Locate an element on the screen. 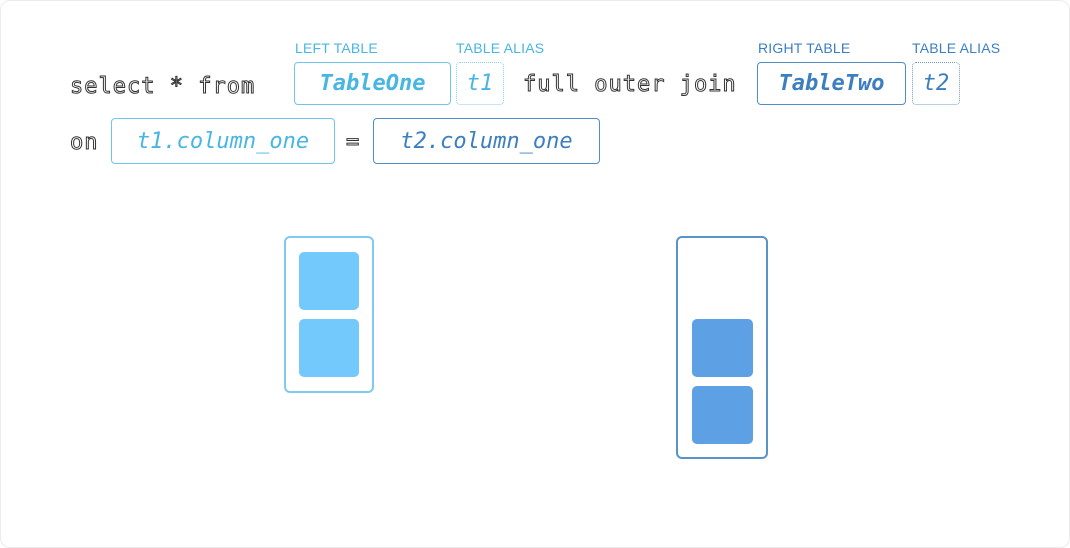 This screenshot has height=548, width=1070. left-column-box: t1.column_one is located at coordinates (223, 141).